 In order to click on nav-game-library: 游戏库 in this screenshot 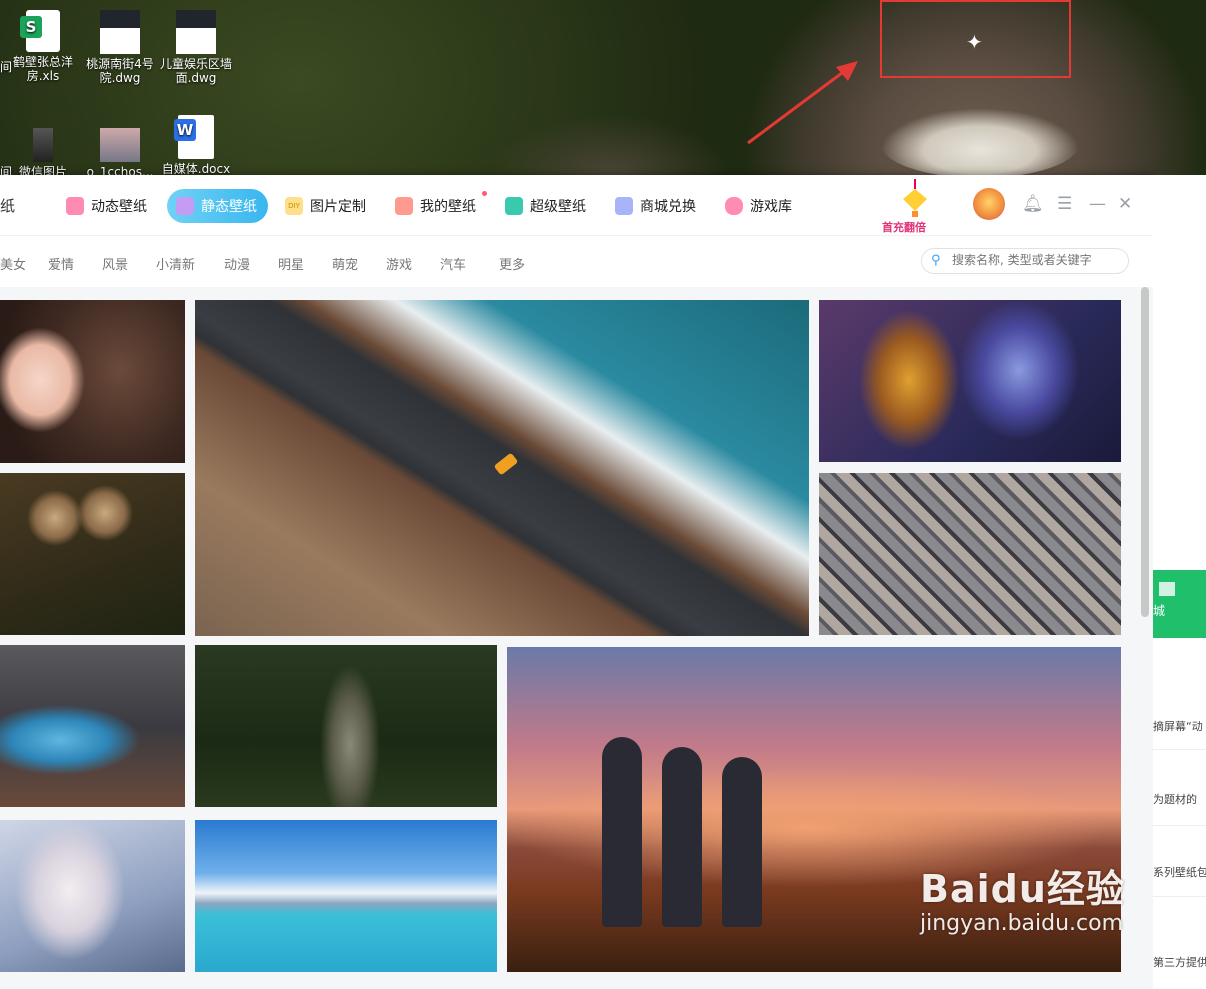, I will do `click(758, 206)`.